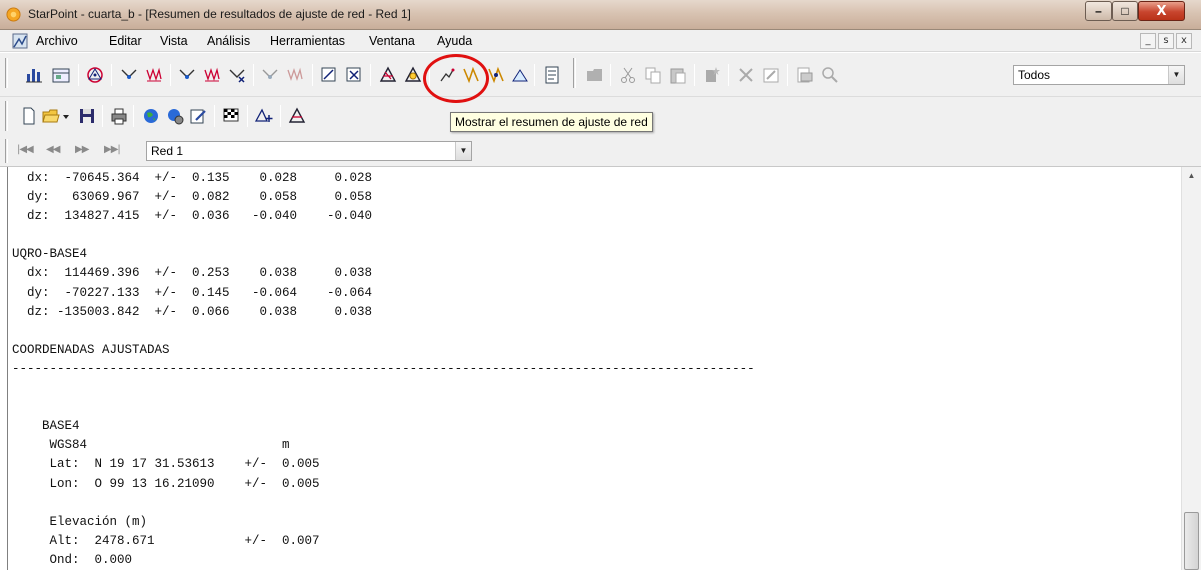 This screenshot has height=570, width=1201. What do you see at coordinates (413, 75) in the screenshot?
I see `network-residuals-icon` at bounding box center [413, 75].